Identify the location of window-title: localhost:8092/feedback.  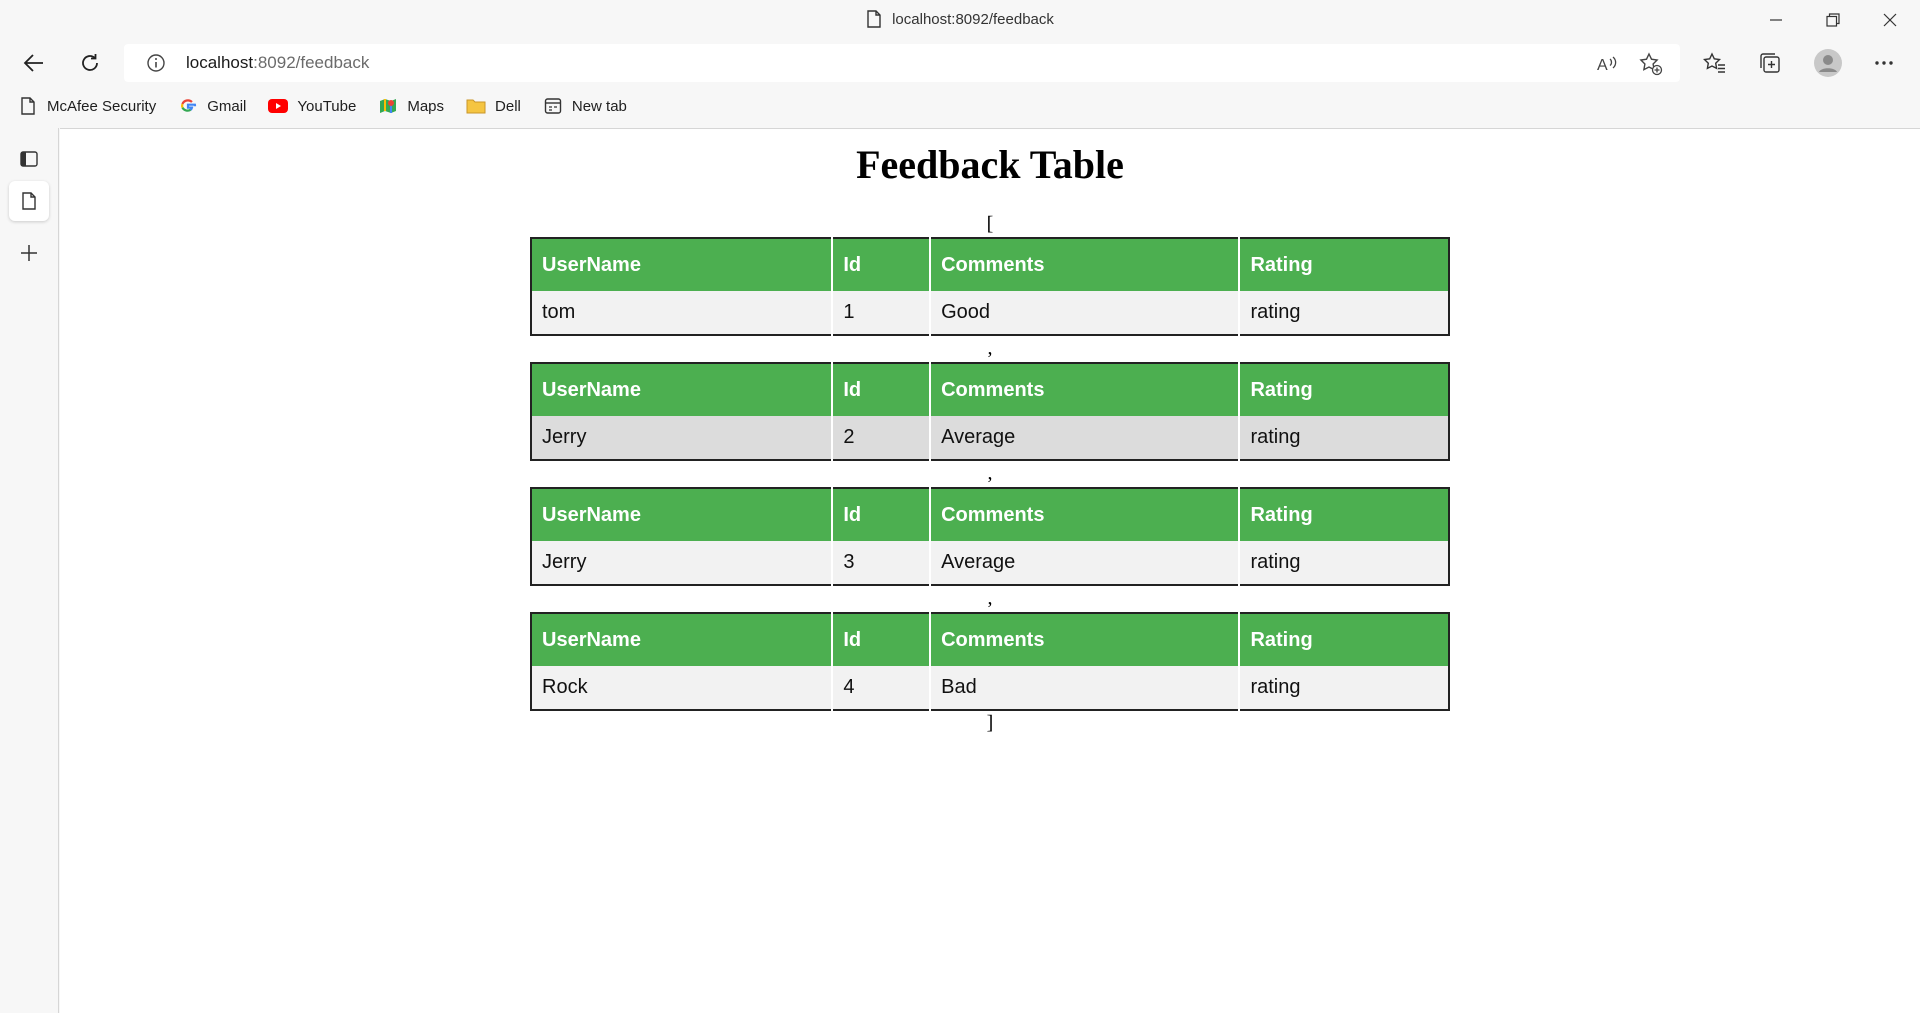
(960, 19).